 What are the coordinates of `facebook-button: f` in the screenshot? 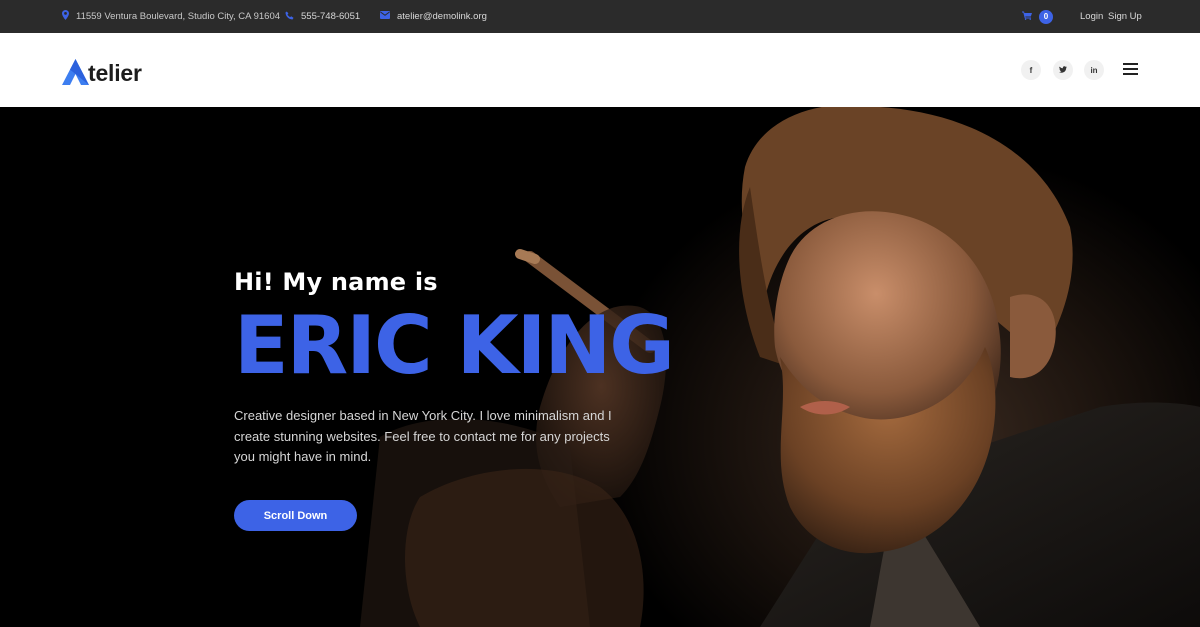 It's located at (1031, 70).